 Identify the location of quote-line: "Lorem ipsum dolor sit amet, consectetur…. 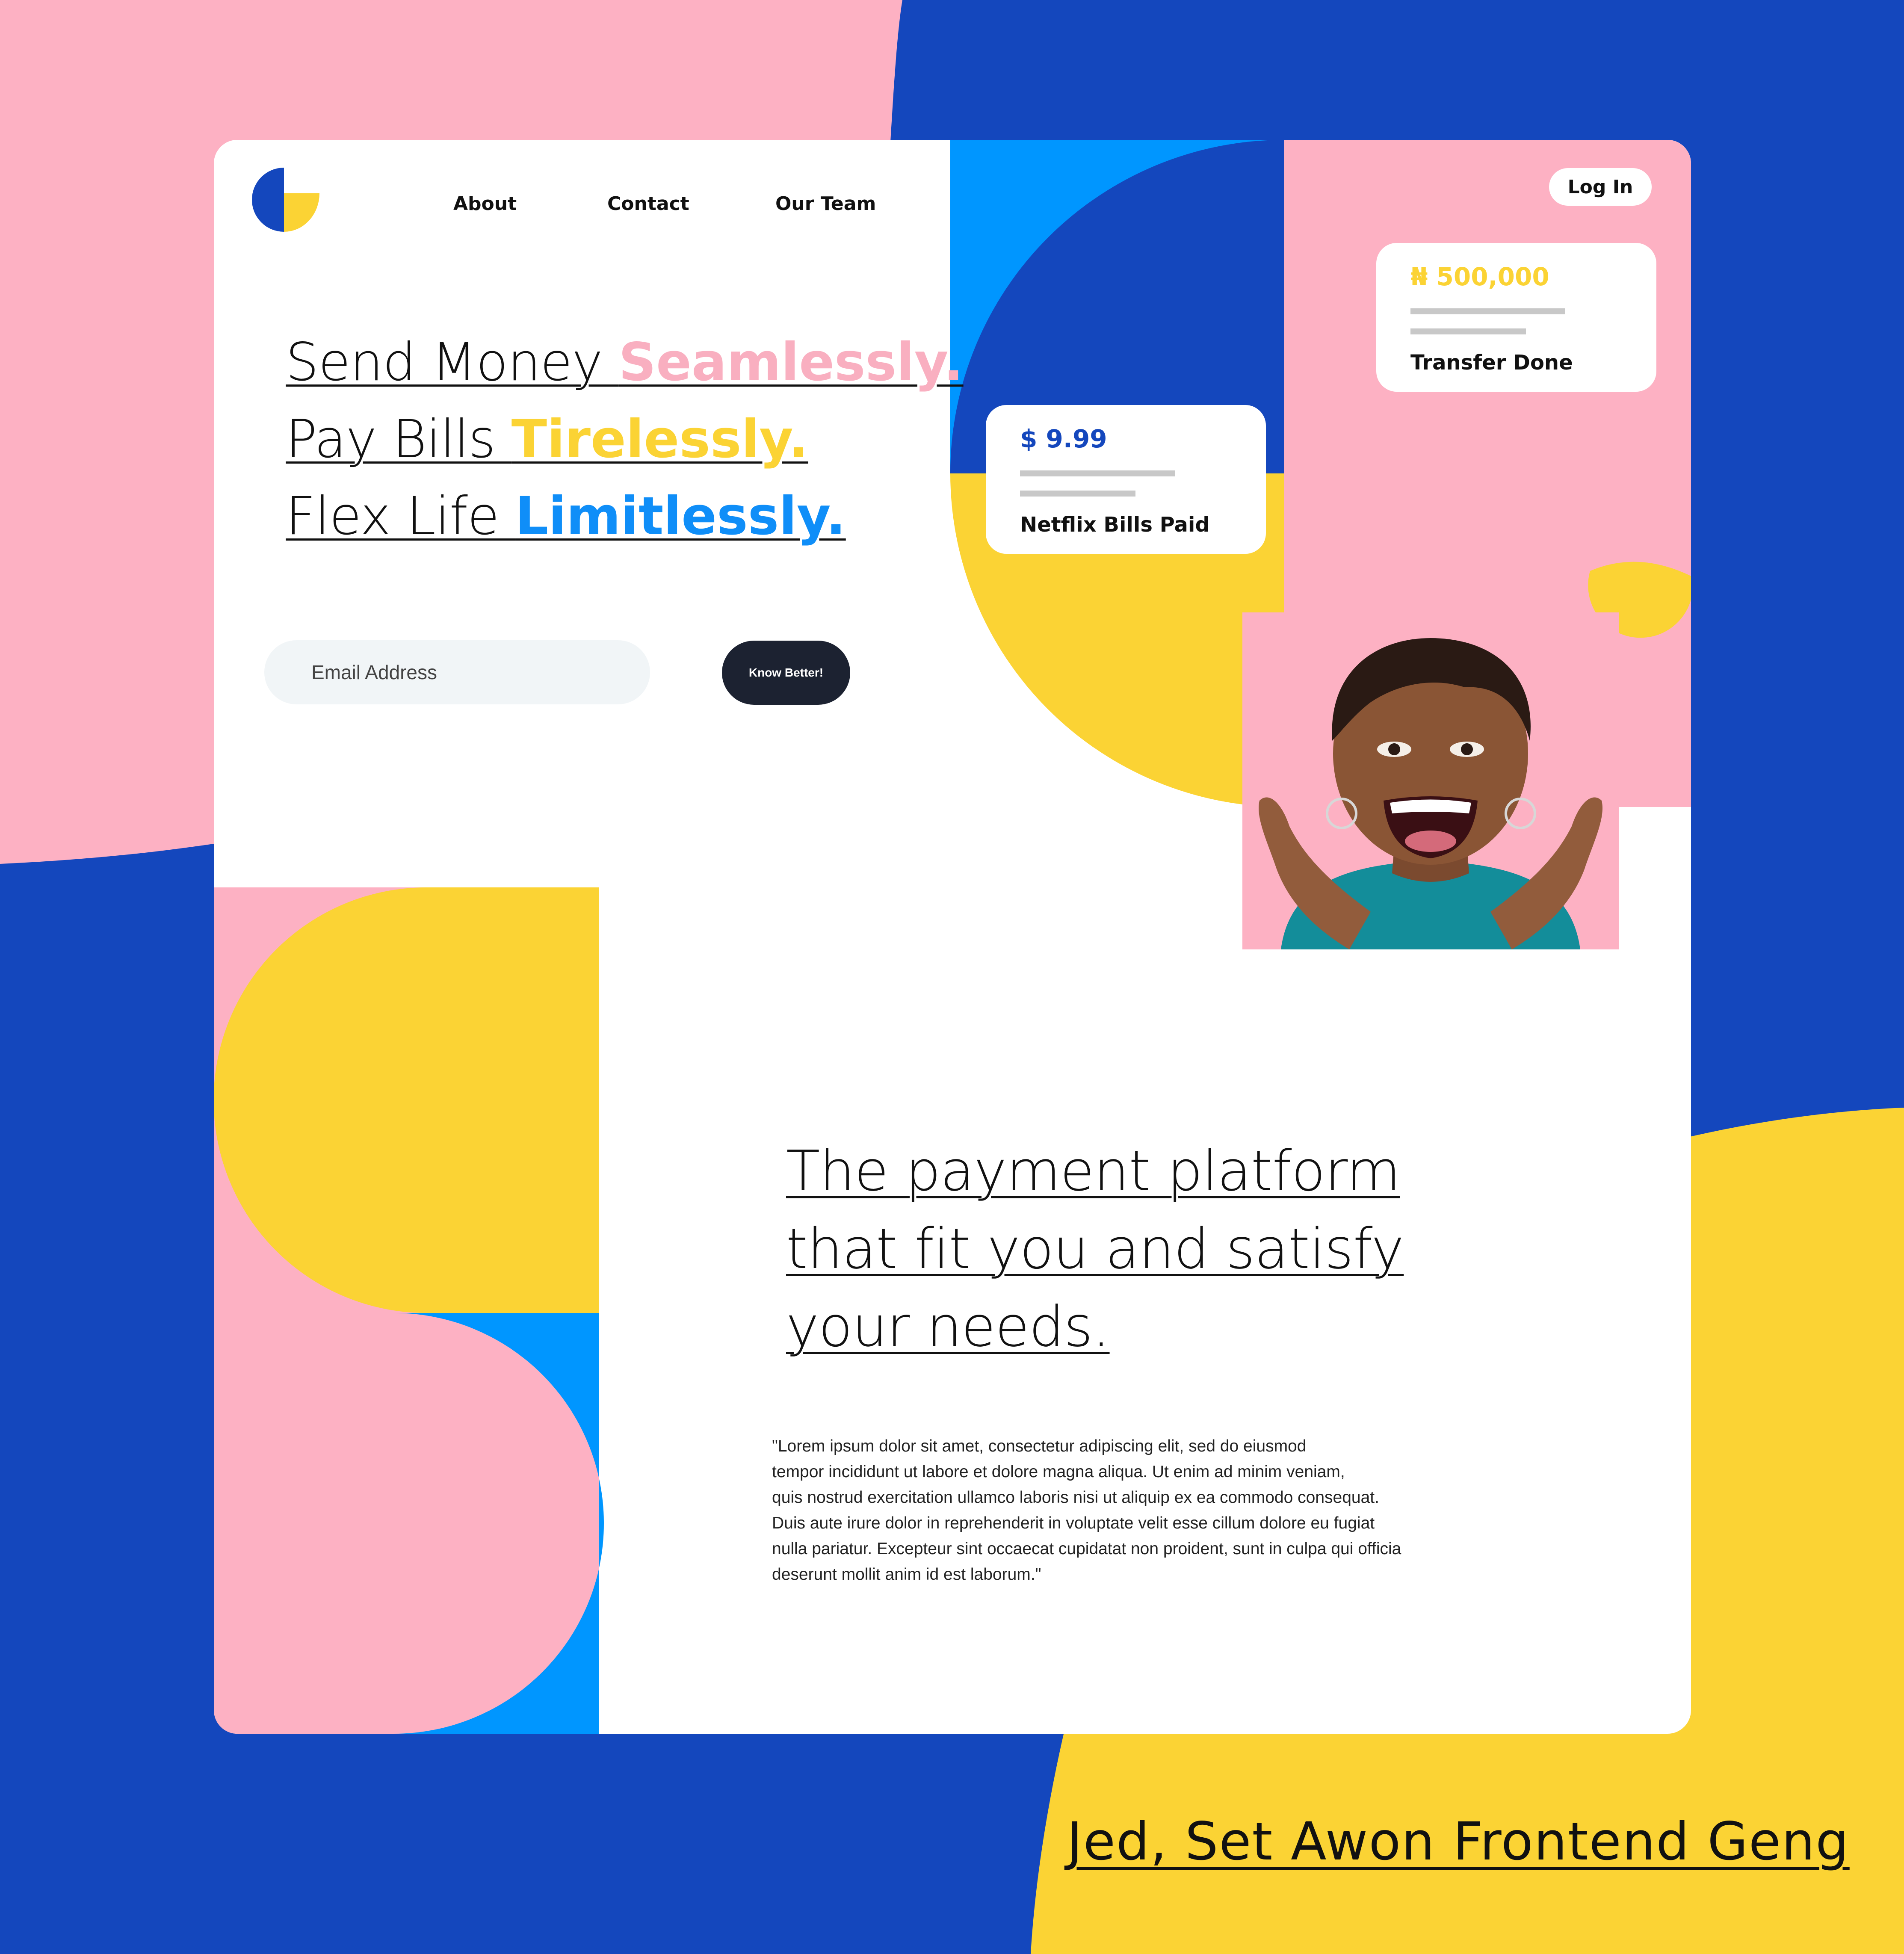
(1039, 1446).